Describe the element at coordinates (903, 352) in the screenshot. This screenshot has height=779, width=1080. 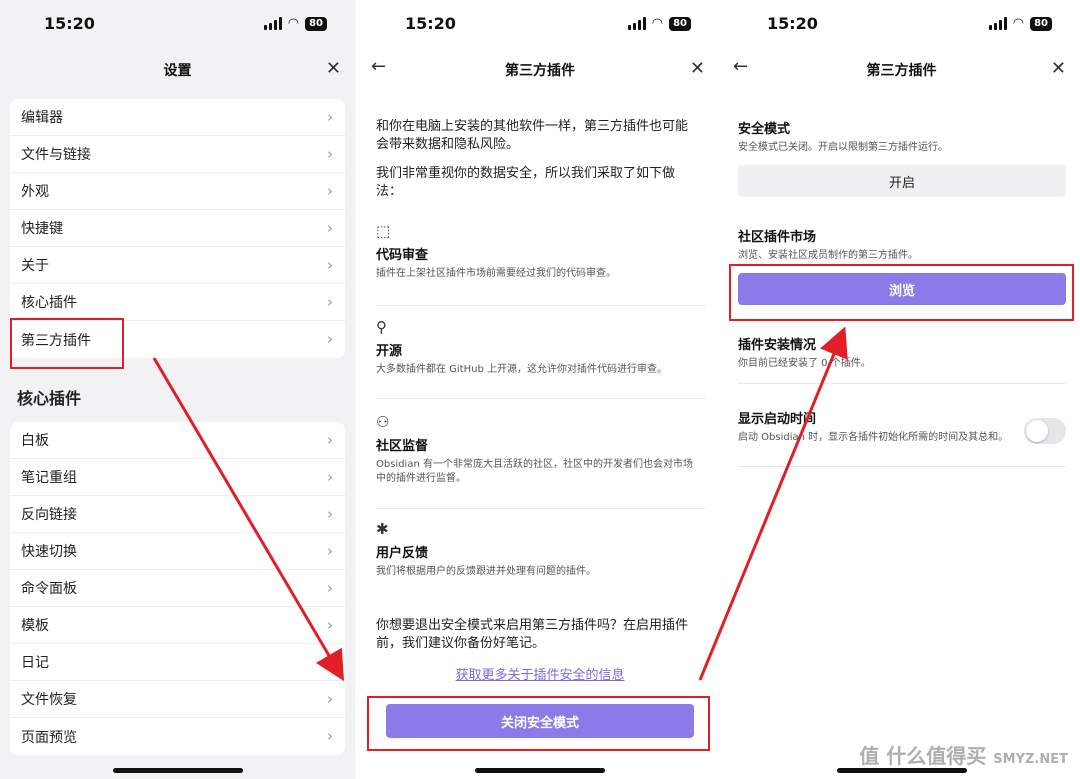
I see `installed-plugins-setting: 插件安装情况 你目前已经安装了 0 个插件。` at that location.